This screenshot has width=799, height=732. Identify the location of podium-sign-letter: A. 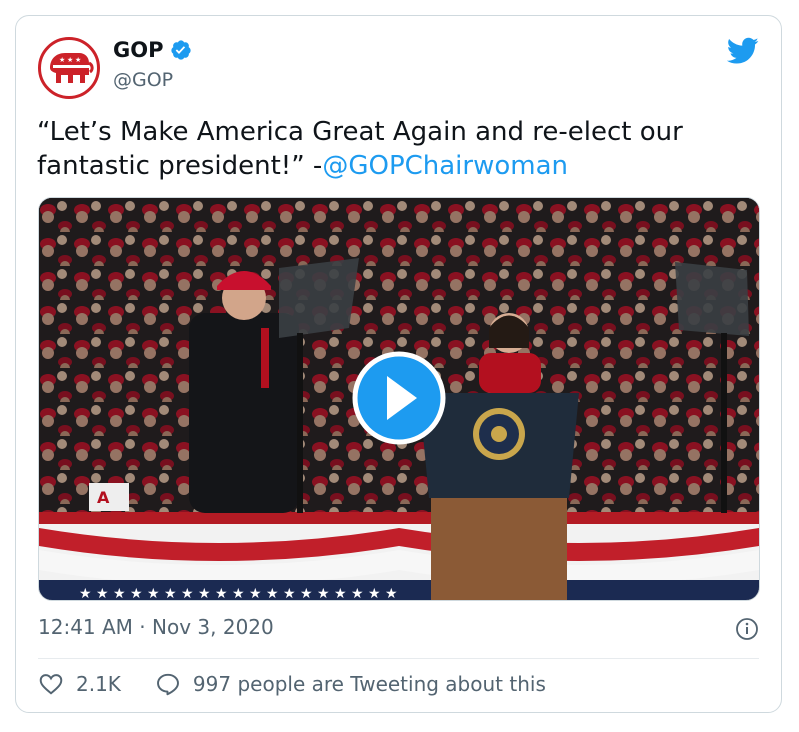
(103, 497).